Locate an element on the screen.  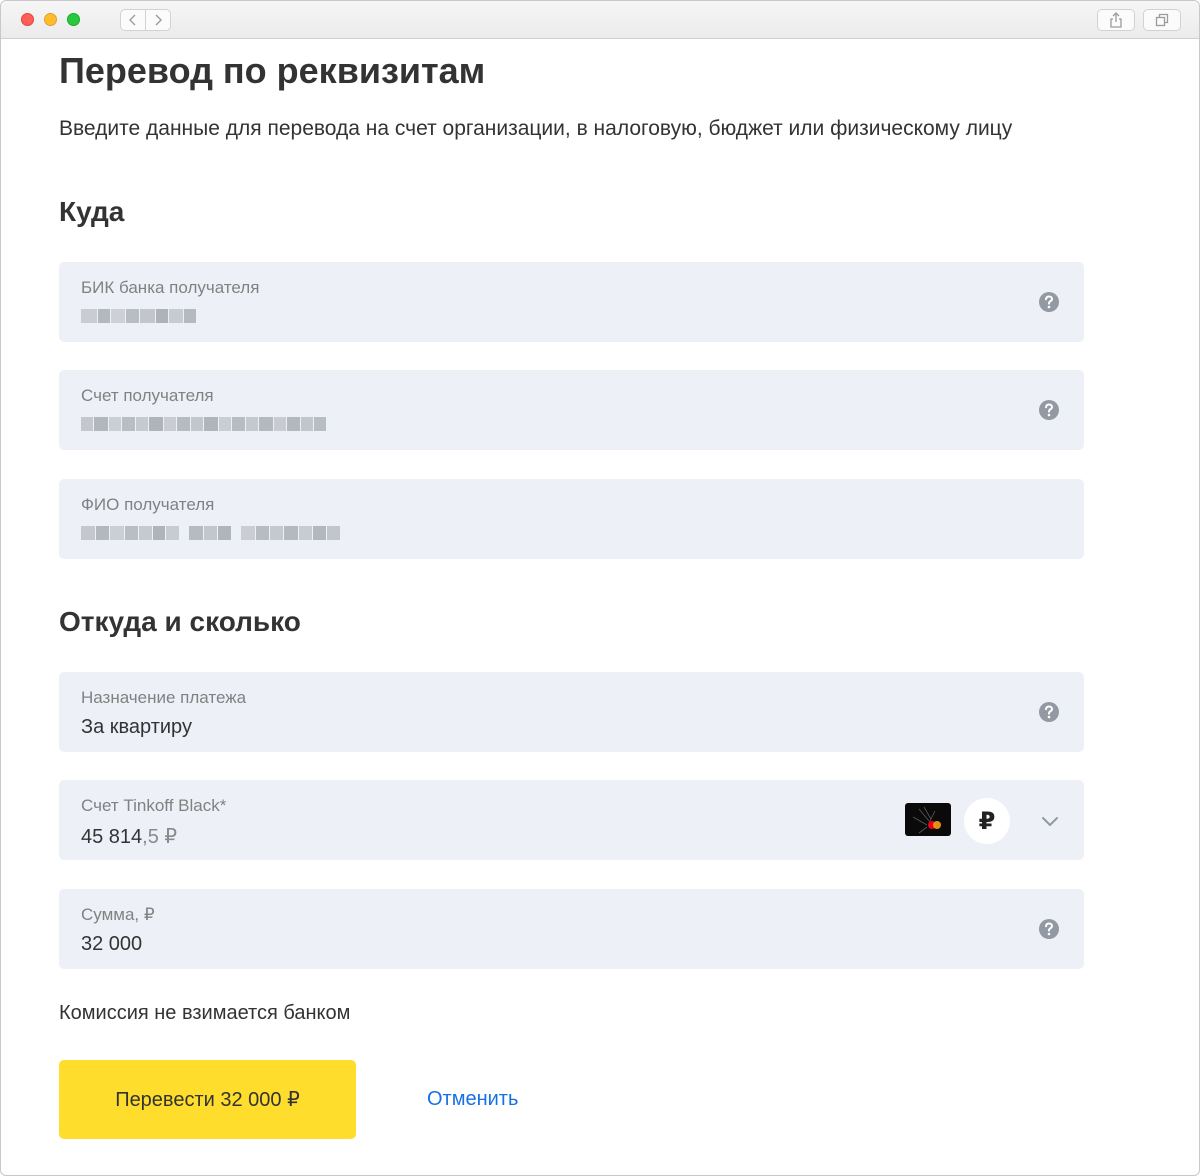
amount-value: 32 000 is located at coordinates (111, 944).